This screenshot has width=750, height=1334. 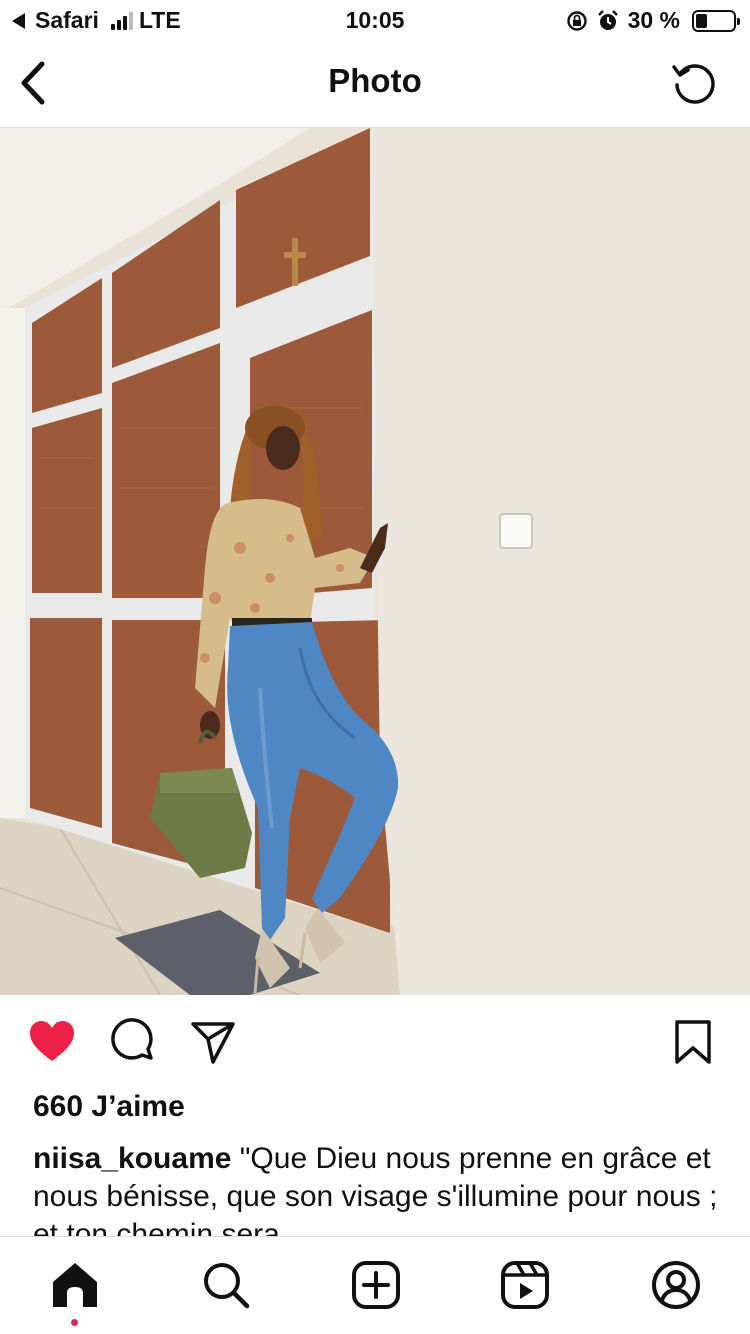 I want to click on status-right: 30 %, so click(x=653, y=20).